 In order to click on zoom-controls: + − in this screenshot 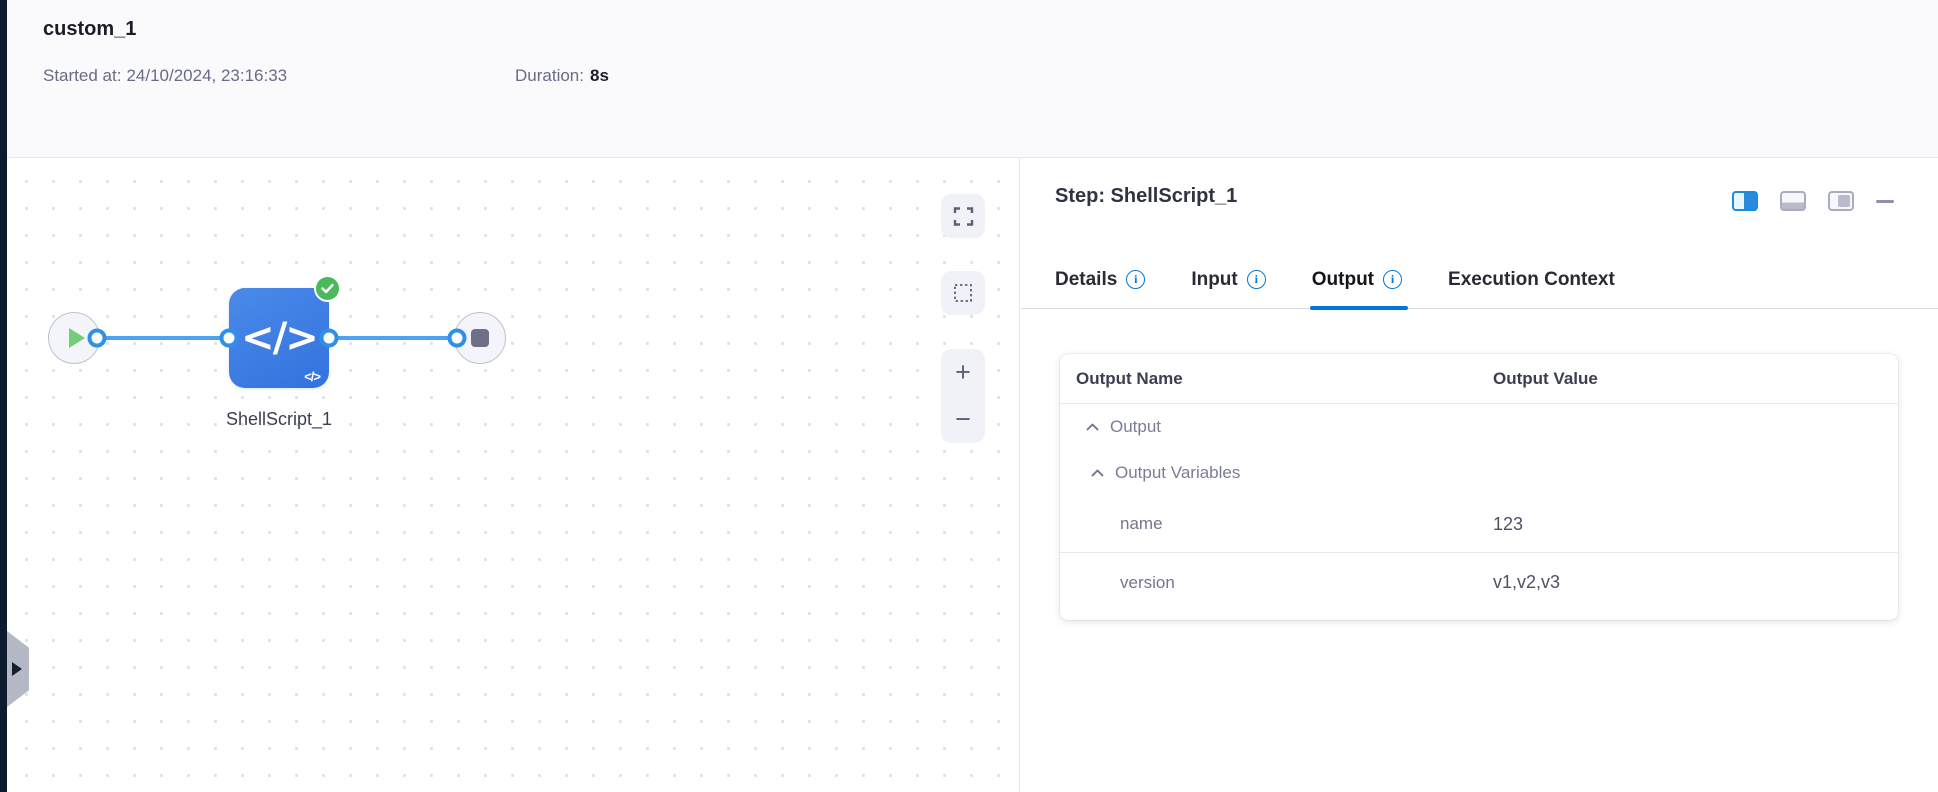, I will do `click(963, 396)`.